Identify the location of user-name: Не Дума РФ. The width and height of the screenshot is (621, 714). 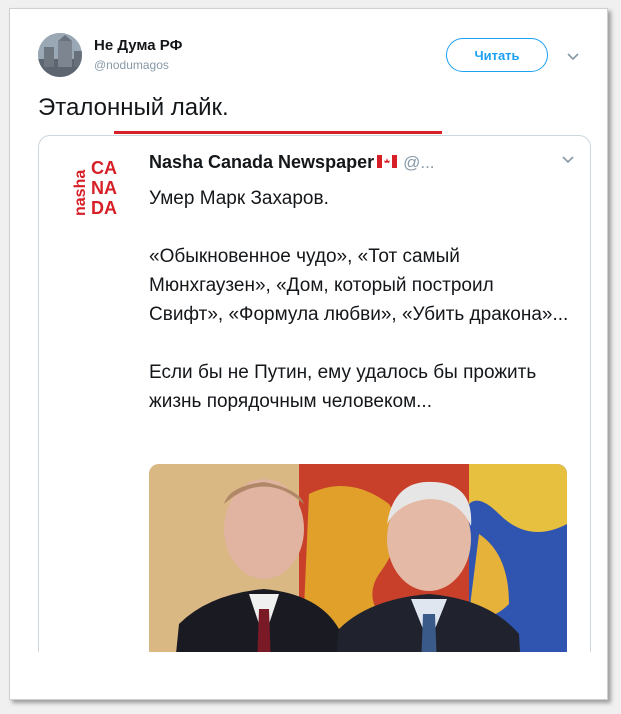
(138, 45).